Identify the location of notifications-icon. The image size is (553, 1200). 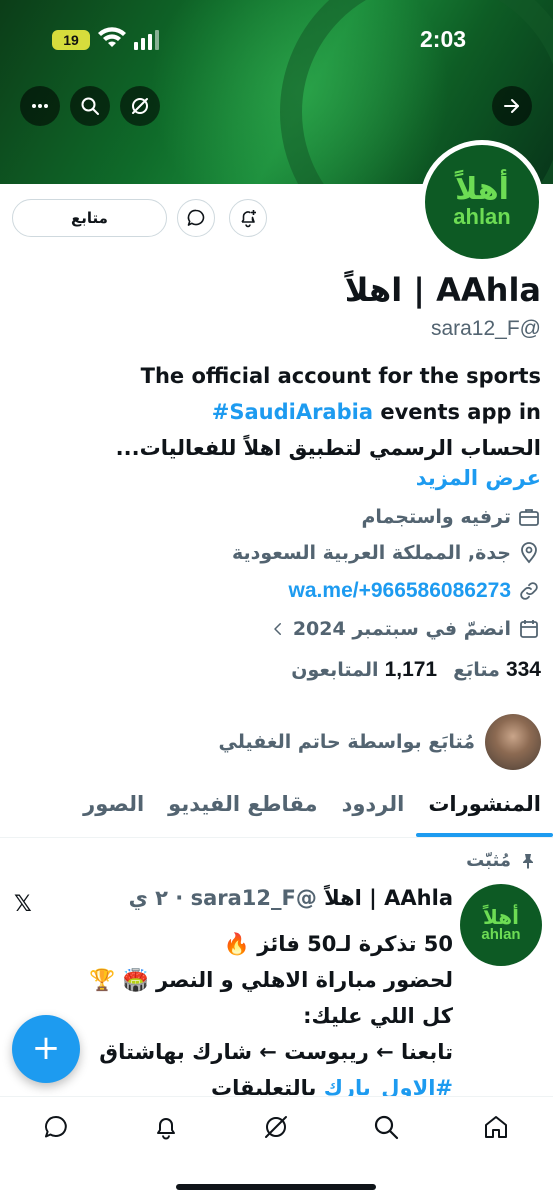
(166, 1127).